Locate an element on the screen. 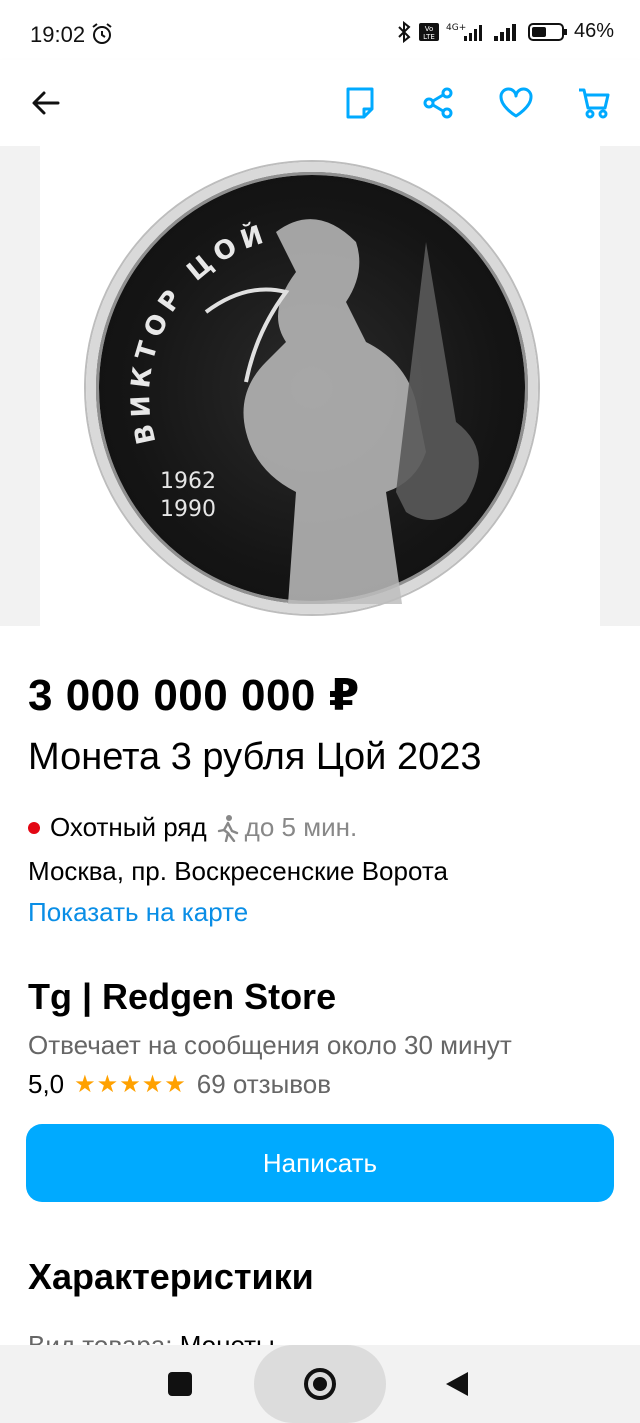 Image resolution: width=640 pixels, height=1423 pixels. note-icon is located at coordinates (360, 103).